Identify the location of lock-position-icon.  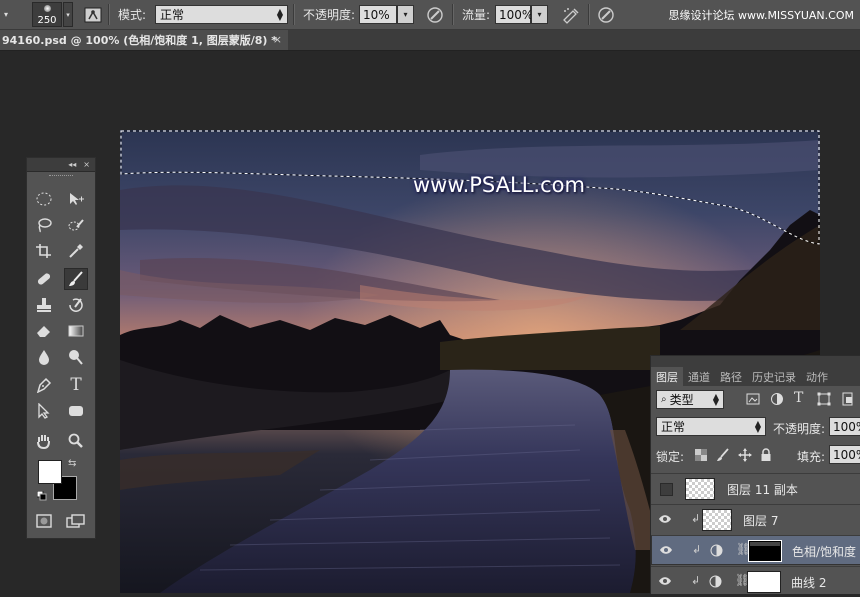
(745, 456).